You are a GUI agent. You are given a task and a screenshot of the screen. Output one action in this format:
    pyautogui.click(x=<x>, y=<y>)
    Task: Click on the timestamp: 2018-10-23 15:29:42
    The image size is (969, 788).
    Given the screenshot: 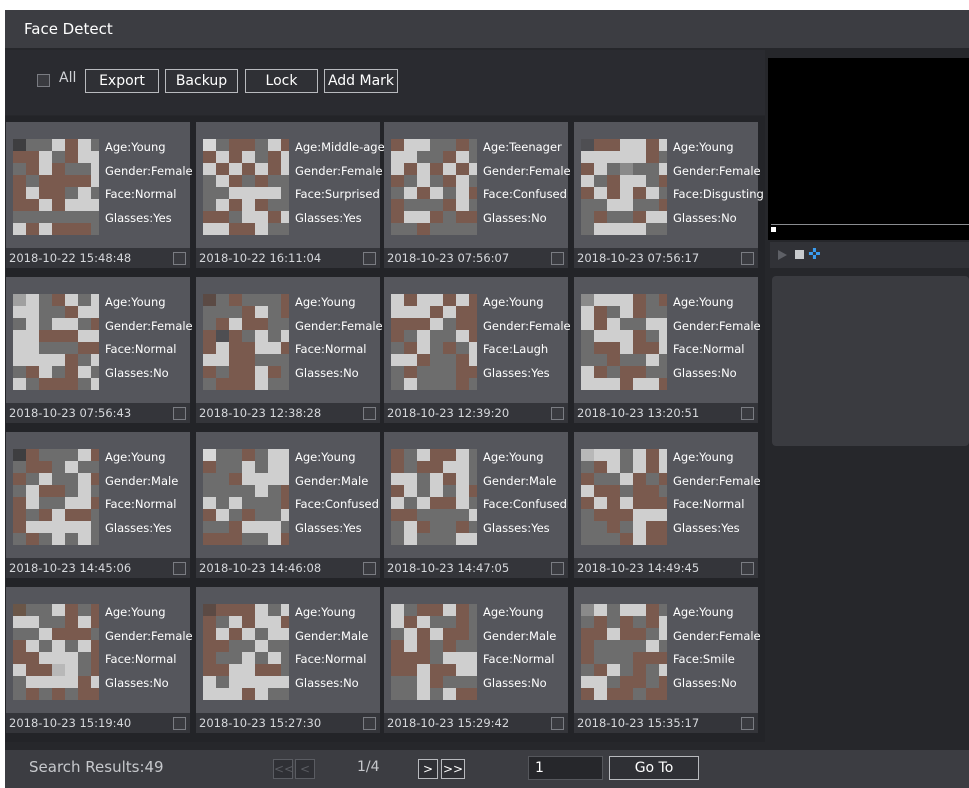 What is the action you would take?
    pyautogui.click(x=448, y=723)
    